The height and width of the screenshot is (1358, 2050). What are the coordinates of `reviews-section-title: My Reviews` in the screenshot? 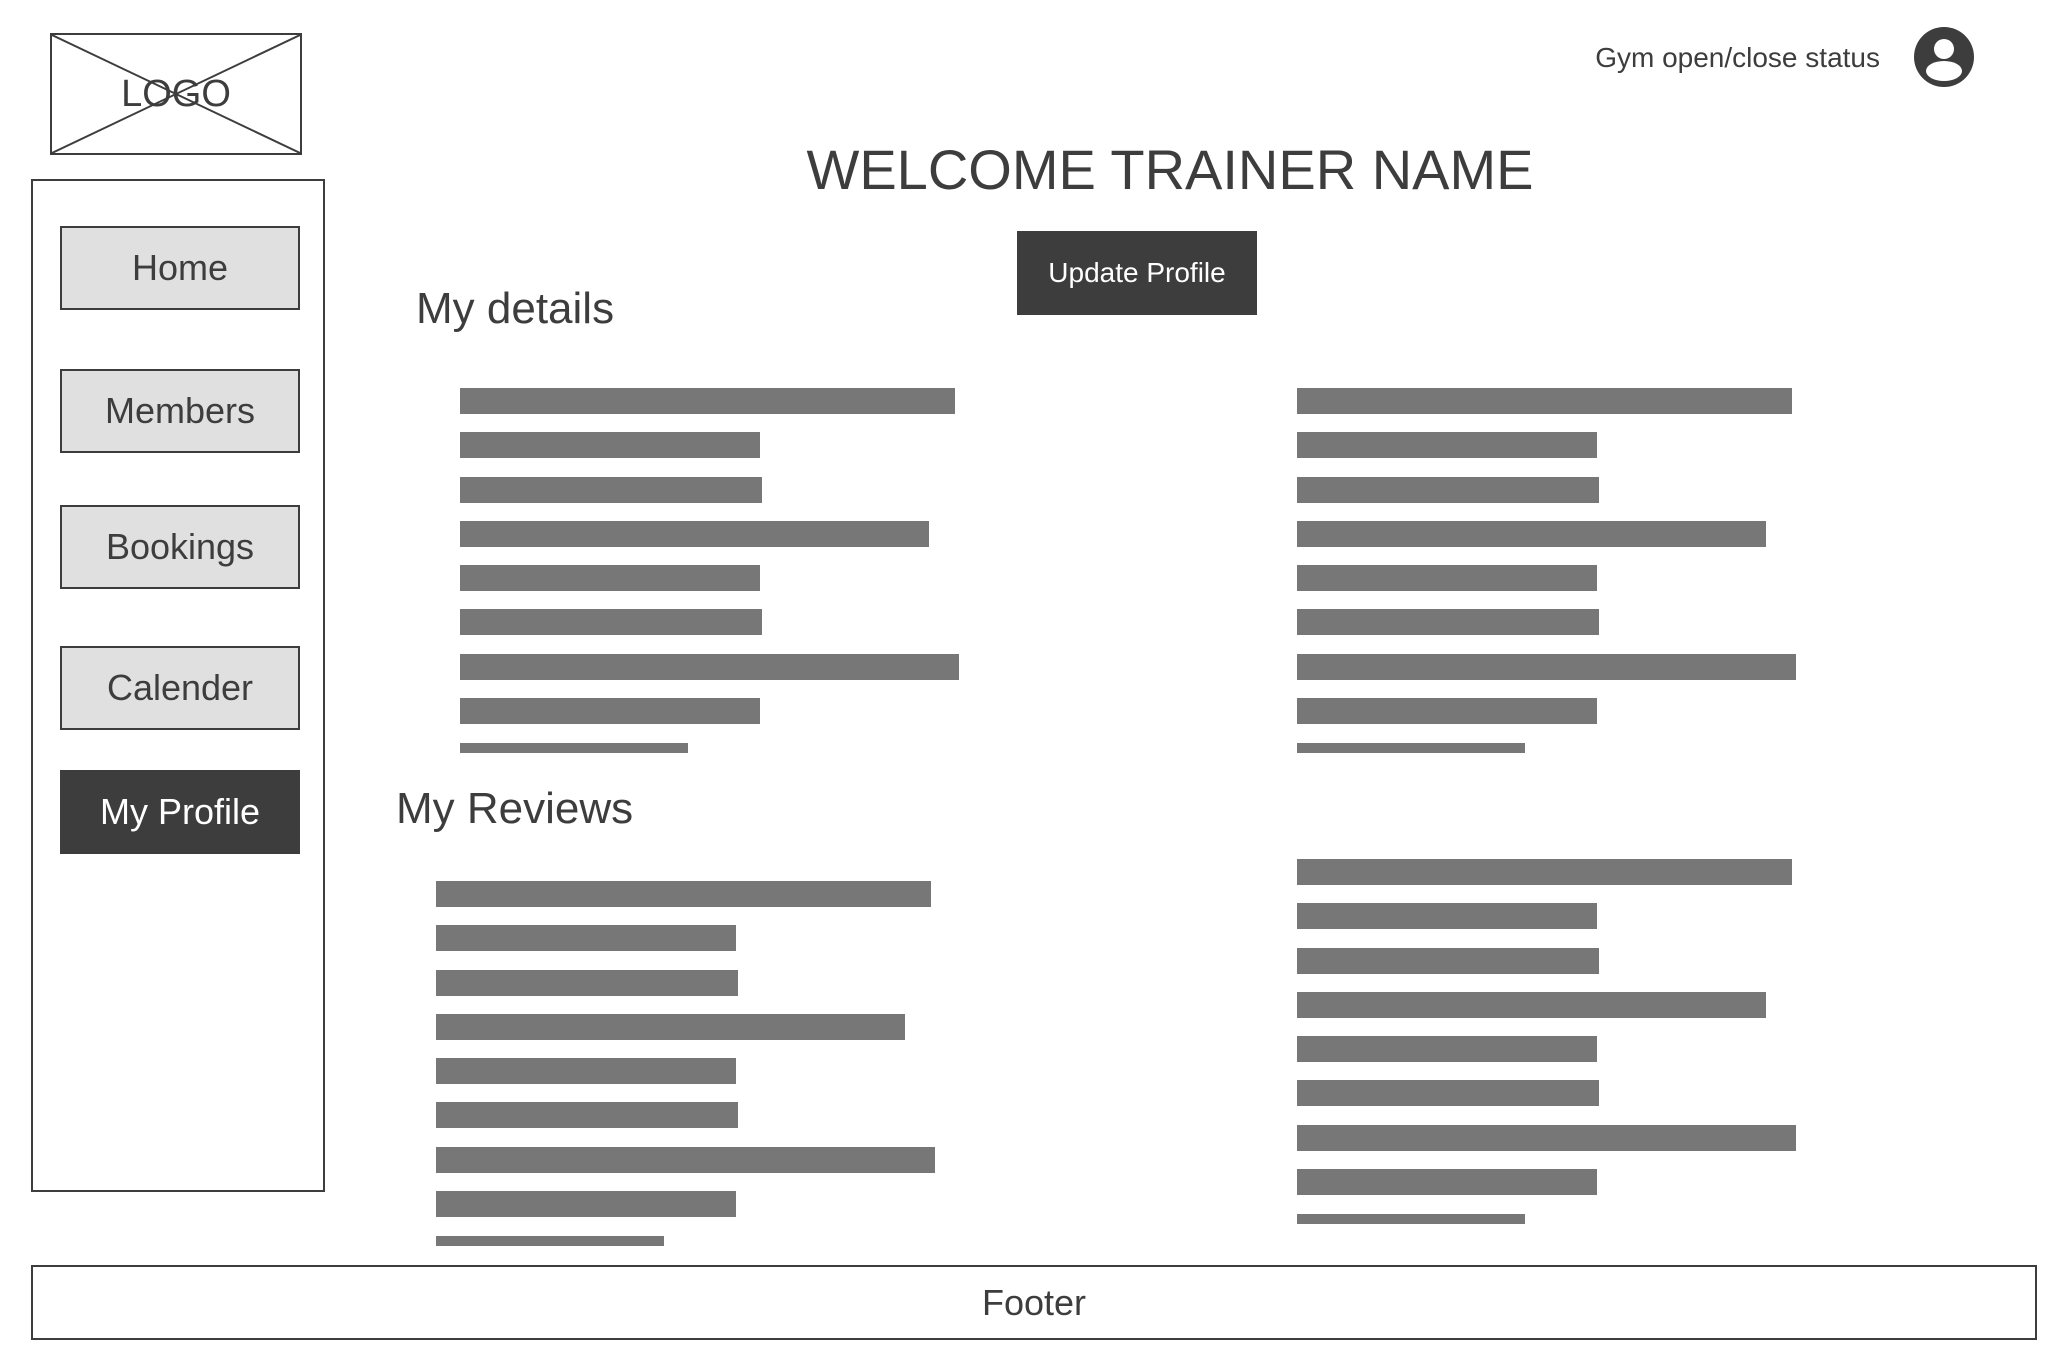 It's located at (515, 808).